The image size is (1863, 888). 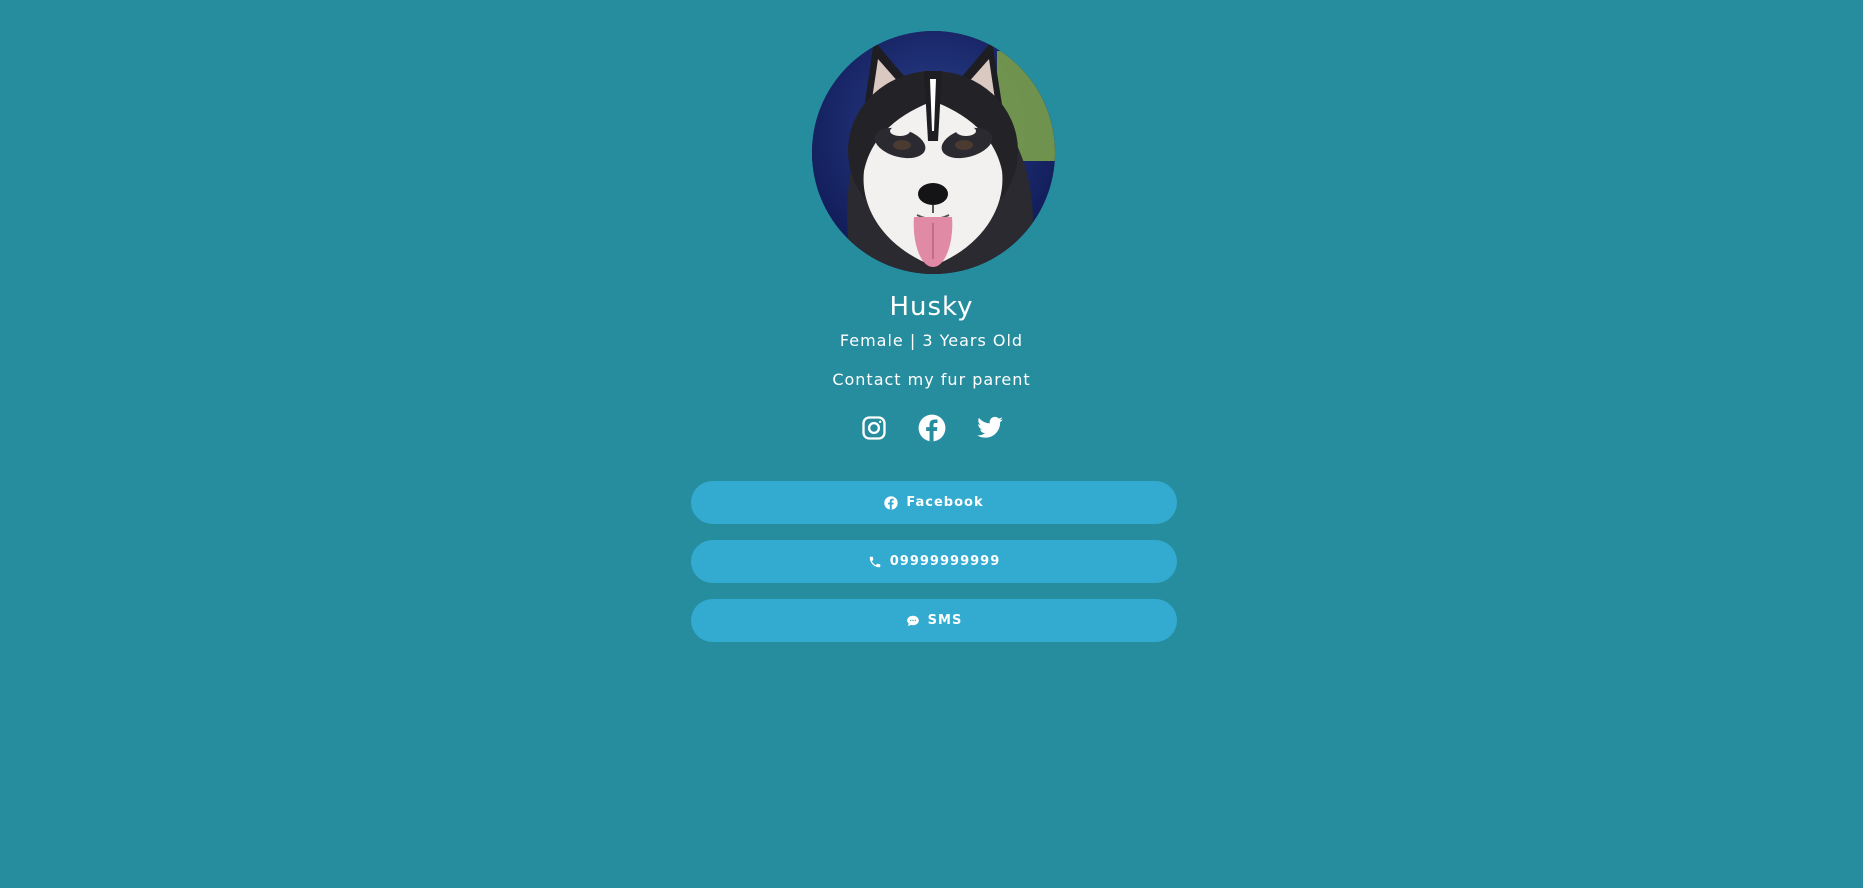 I want to click on pet-name: Husky, so click(x=931, y=307).